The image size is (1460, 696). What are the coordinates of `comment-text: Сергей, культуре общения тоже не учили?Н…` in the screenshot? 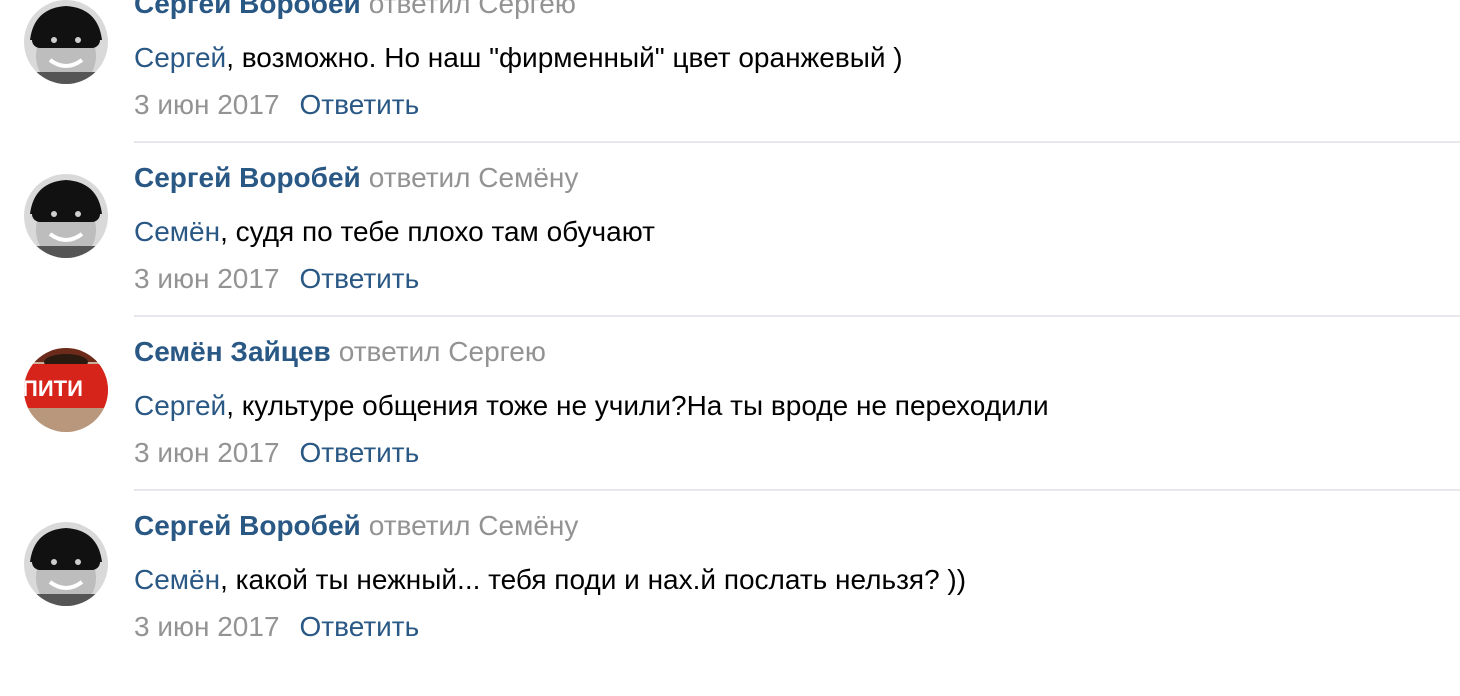 It's located at (591, 406).